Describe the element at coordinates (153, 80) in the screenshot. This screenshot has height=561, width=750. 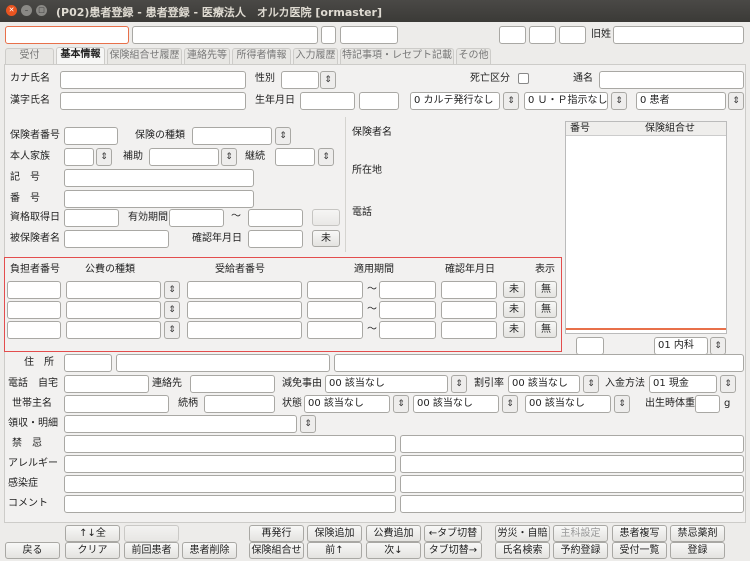
I see `kana-input` at that location.